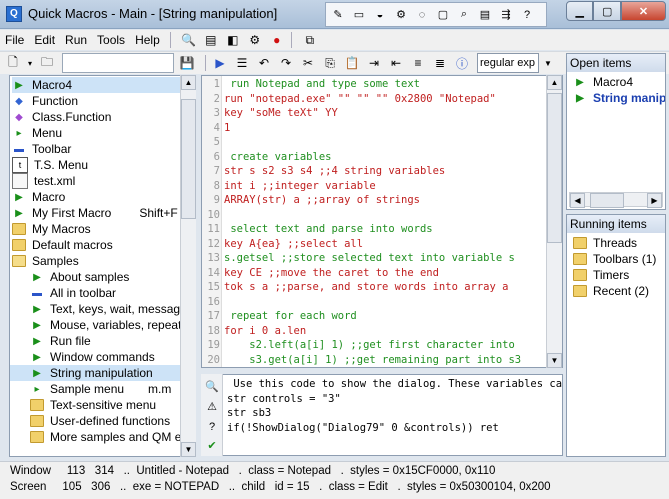  I want to click on line-number: 7, so click(216, 171).